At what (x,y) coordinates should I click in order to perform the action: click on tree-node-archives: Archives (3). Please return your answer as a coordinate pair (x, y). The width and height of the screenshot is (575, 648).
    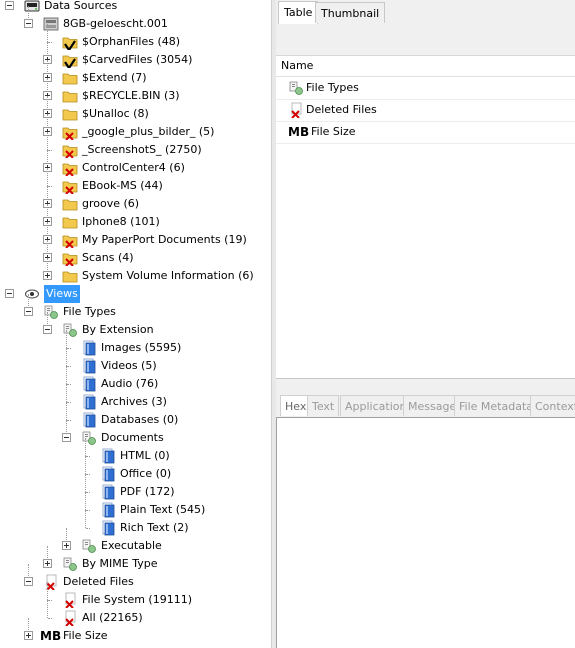
    Looking at the image, I should click on (135, 397).